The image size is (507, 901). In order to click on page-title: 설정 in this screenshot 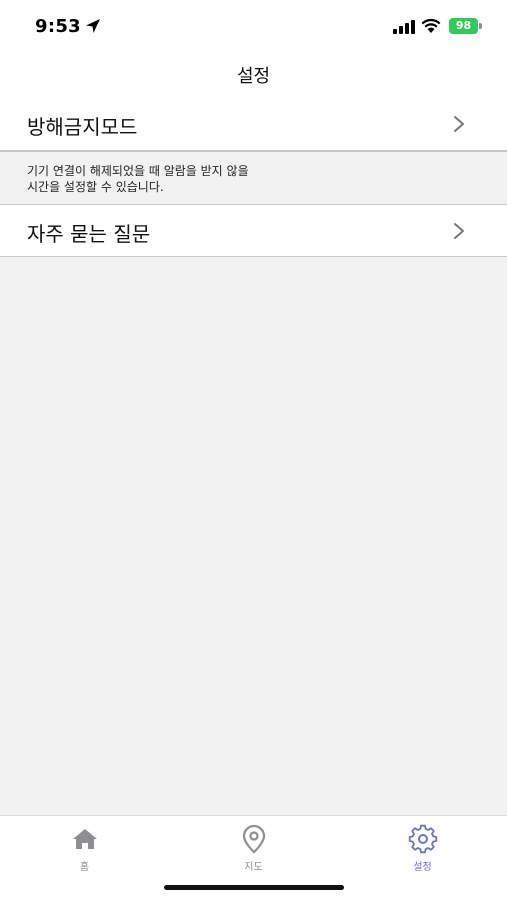, I will do `click(253, 76)`.